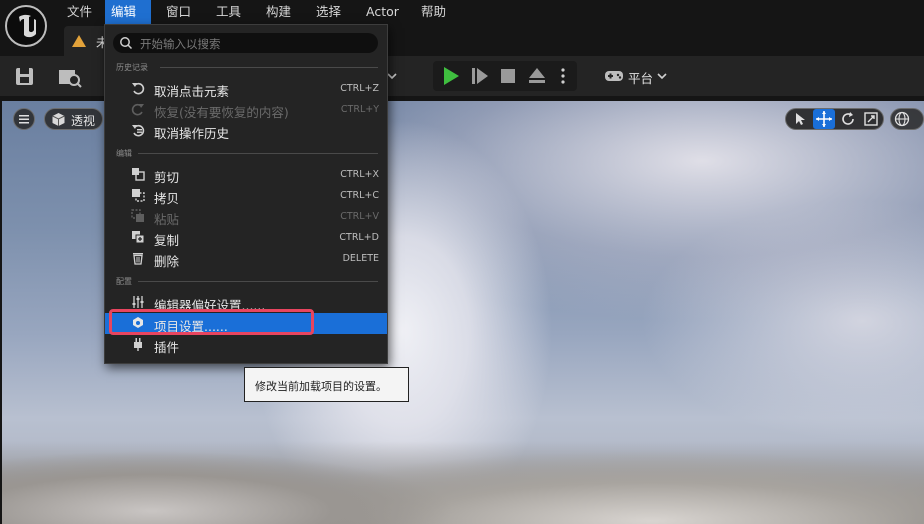 The width and height of the screenshot is (924, 524). What do you see at coordinates (228, 12) in the screenshot?
I see `menu-tools: 工具` at bounding box center [228, 12].